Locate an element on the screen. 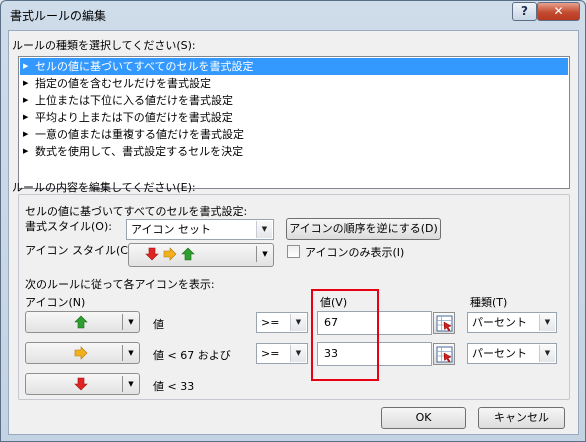 The width and height of the screenshot is (586, 442). format-style-label: 書式スタイル(O): is located at coordinates (68, 226).